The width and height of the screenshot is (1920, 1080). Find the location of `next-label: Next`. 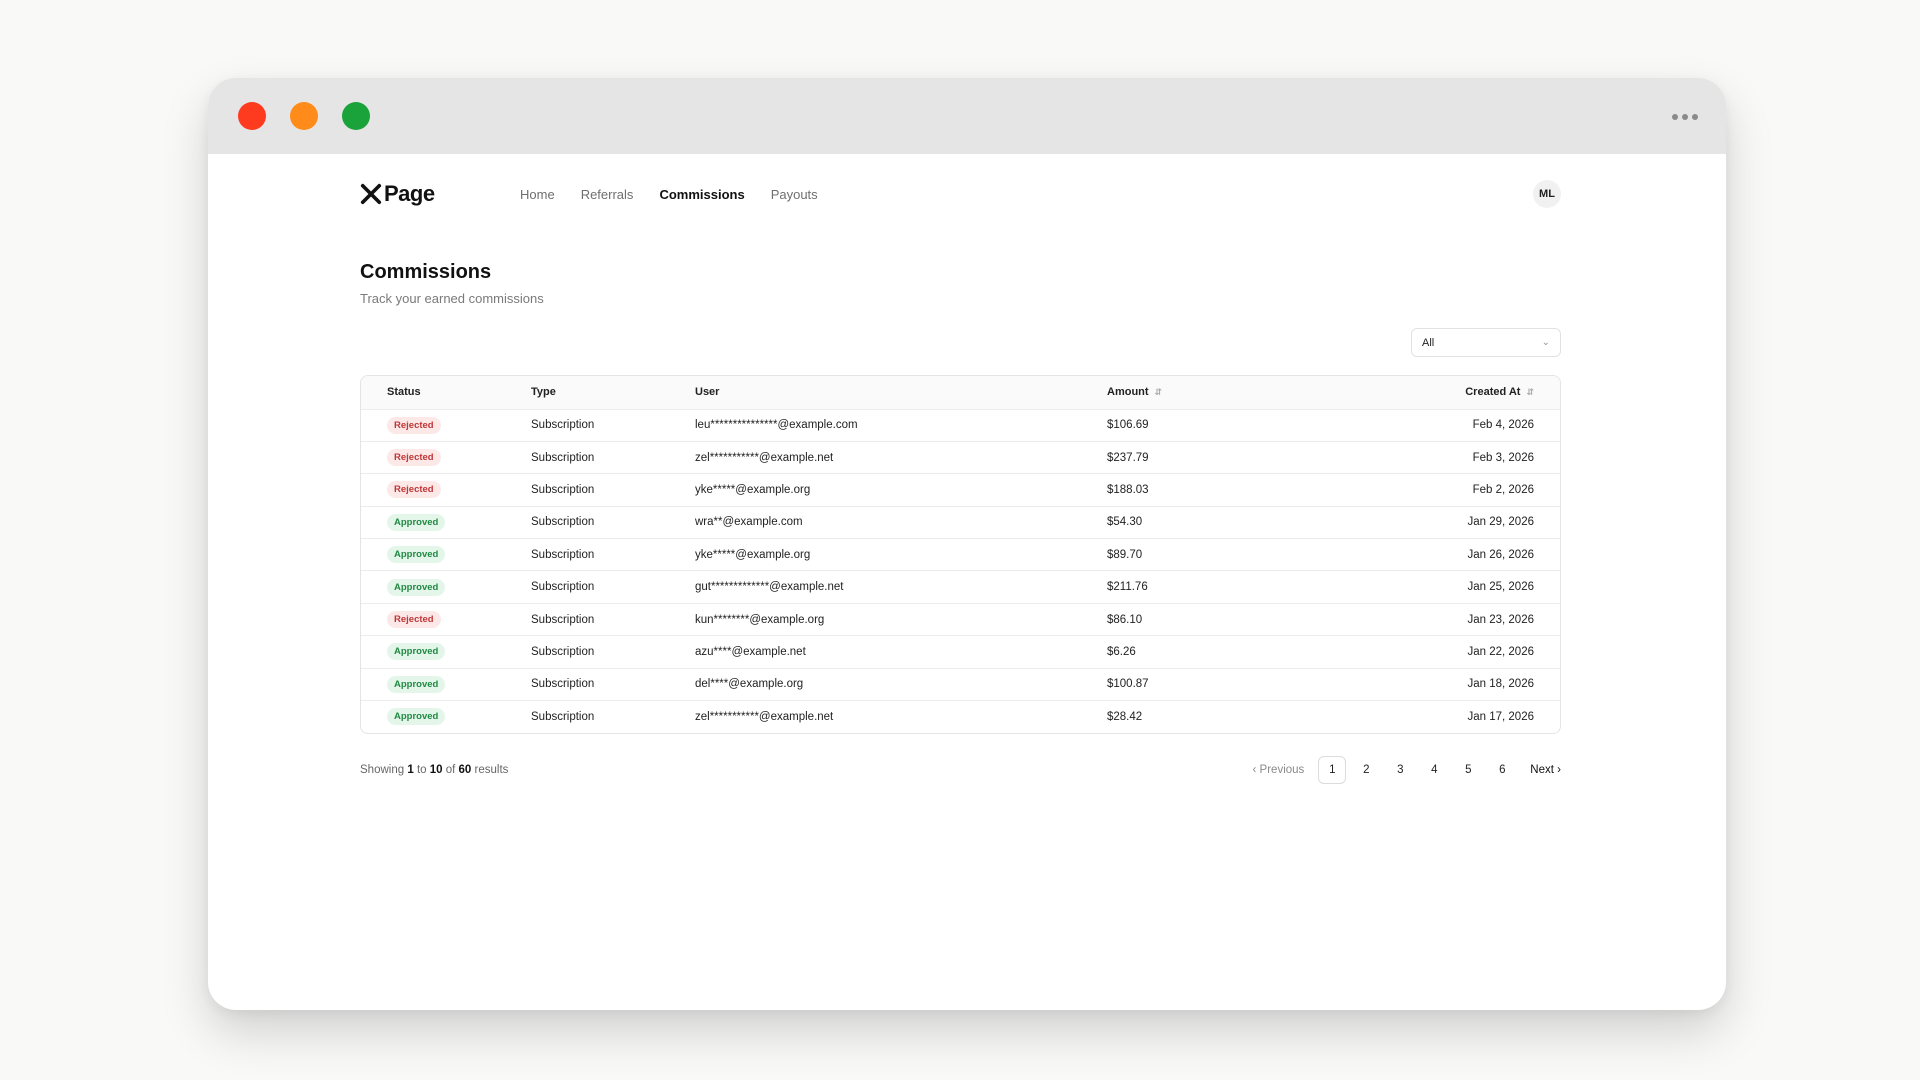

next-label: Next is located at coordinates (1542, 770).